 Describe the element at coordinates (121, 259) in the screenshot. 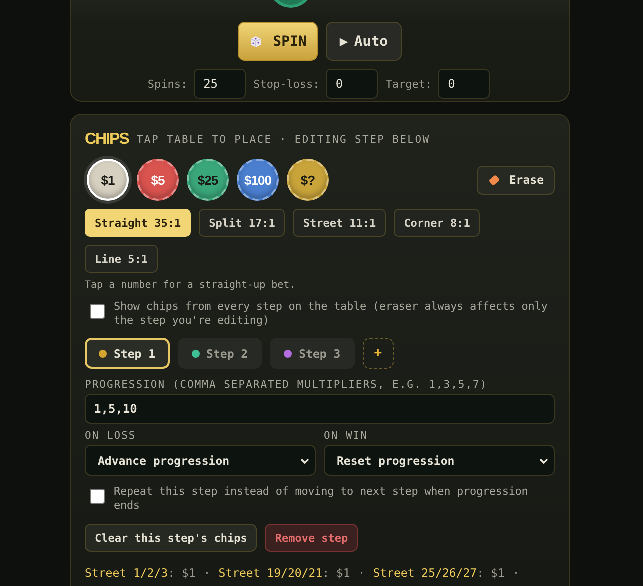

I see `bet-type-button: Line 5:1` at that location.